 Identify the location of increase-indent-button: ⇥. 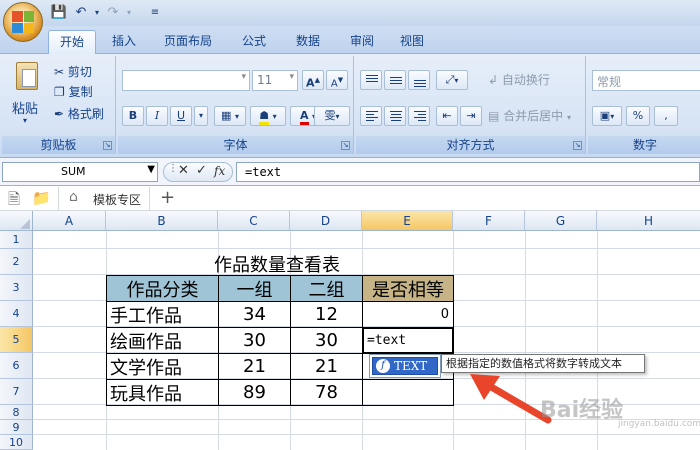
(471, 116).